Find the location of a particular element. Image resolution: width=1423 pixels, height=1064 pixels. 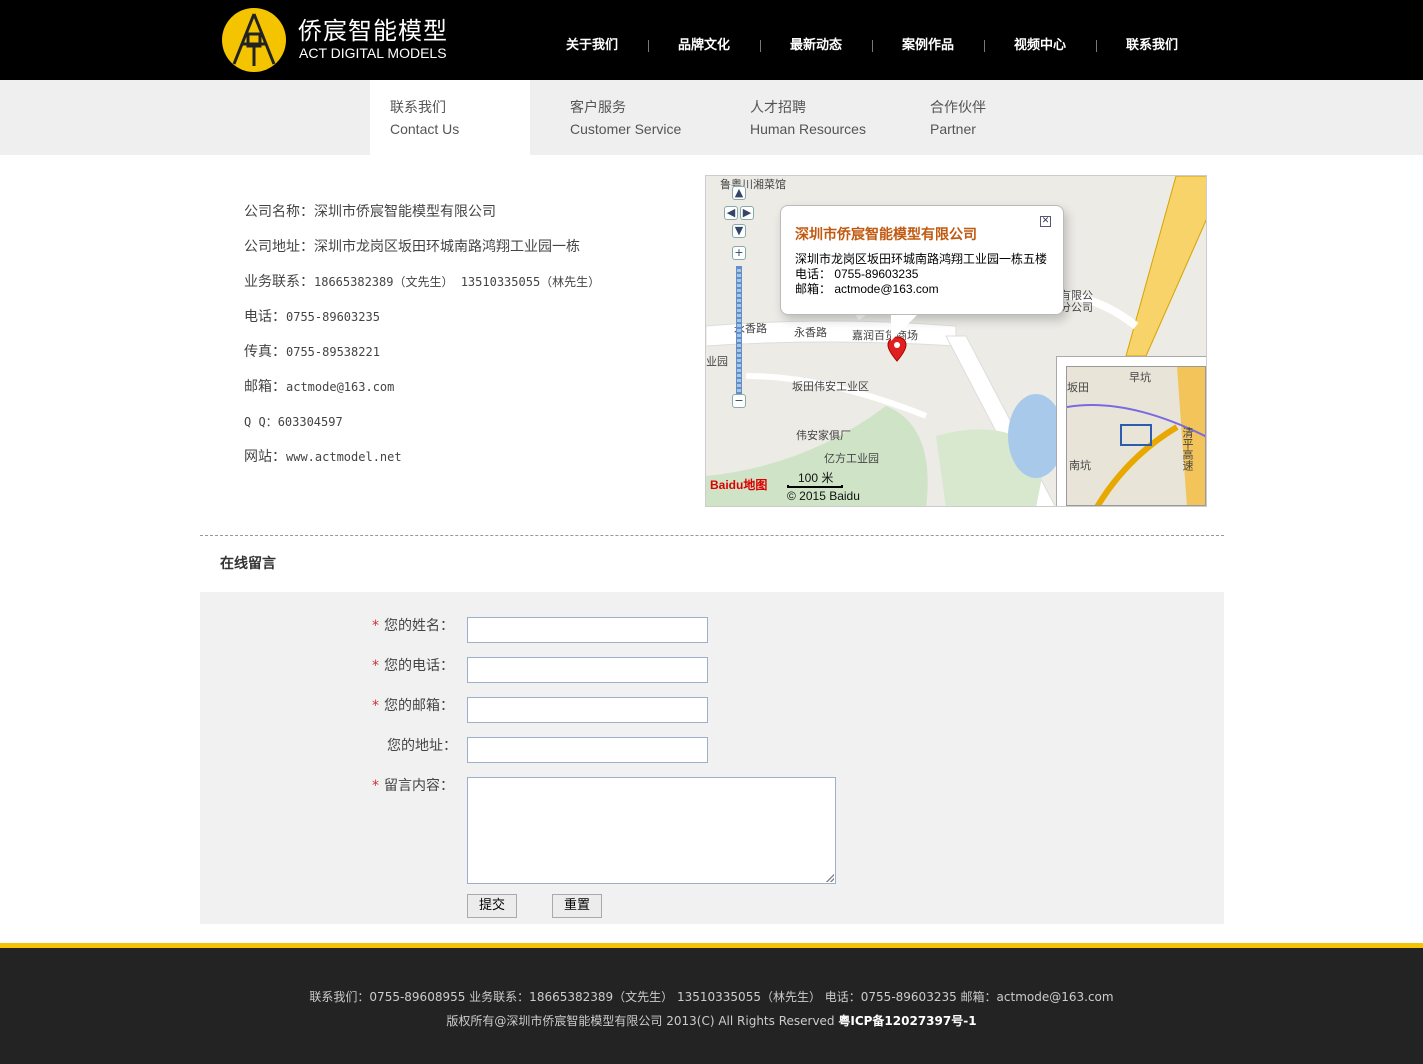

content-textarea is located at coordinates (651, 830).